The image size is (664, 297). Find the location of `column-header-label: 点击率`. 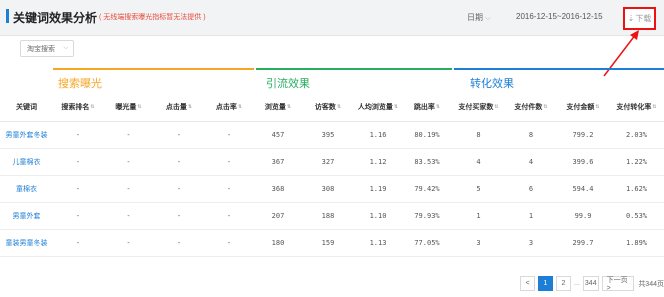

column-header-label: 点击率 is located at coordinates (226, 107).